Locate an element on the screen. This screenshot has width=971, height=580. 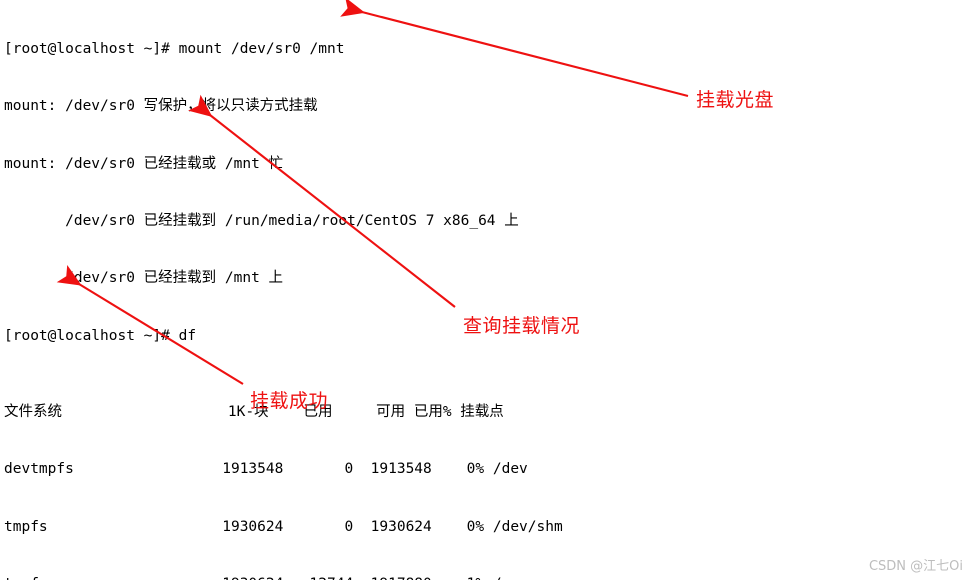
df-table-row: tmpfs 1930624 12744 1917880 1% /run is located at coordinates (454, 577).